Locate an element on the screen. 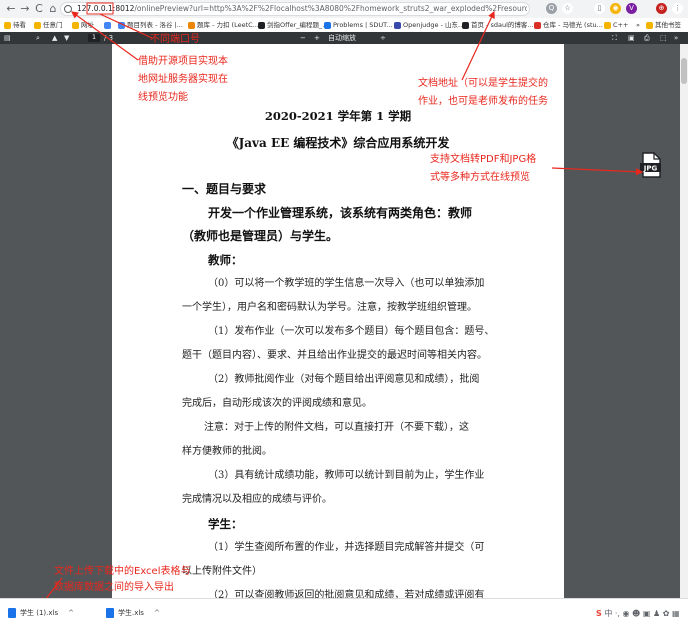 This screenshot has width=688, height=627. preview-annotation-line: 线预览功能 is located at coordinates (163, 97).